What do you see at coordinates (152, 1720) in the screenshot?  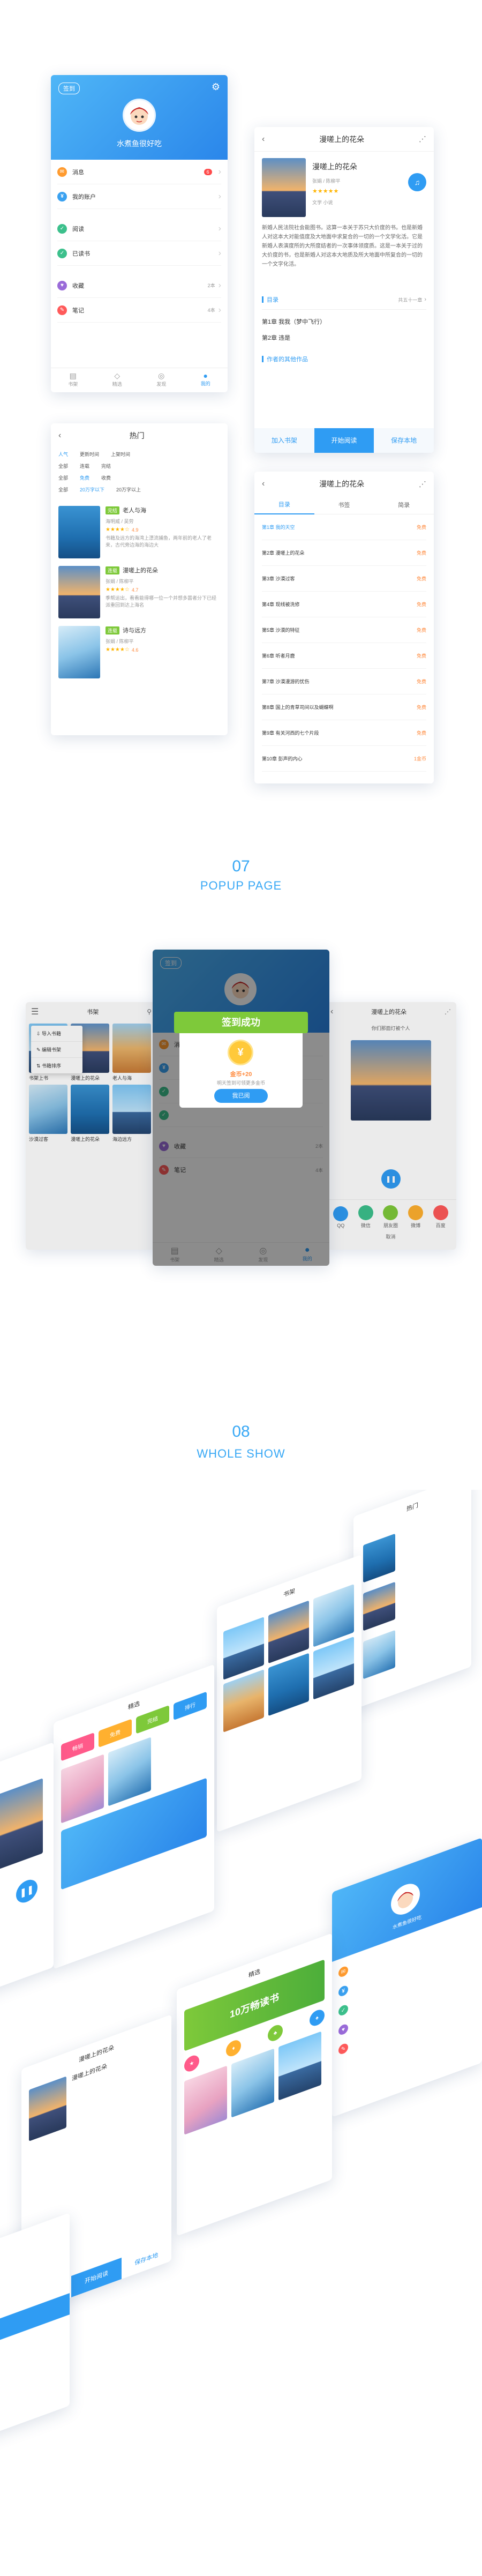 I see `chip-finished: 完结` at bounding box center [152, 1720].